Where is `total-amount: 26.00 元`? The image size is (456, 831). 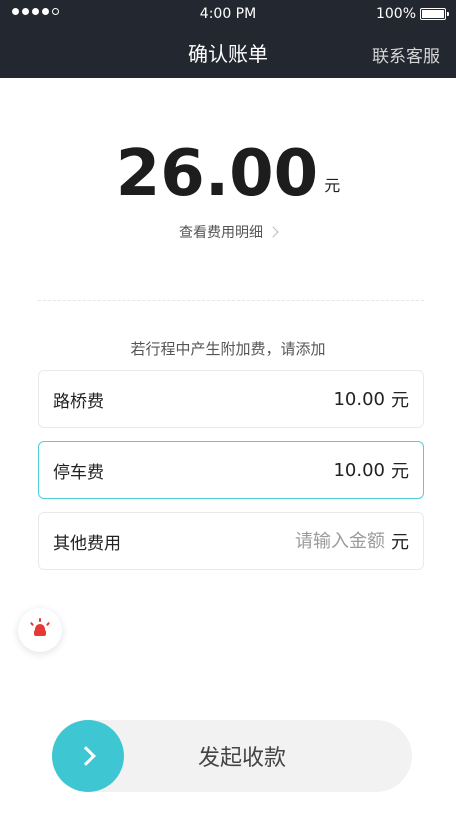
total-amount: 26.00 元 is located at coordinates (228, 174).